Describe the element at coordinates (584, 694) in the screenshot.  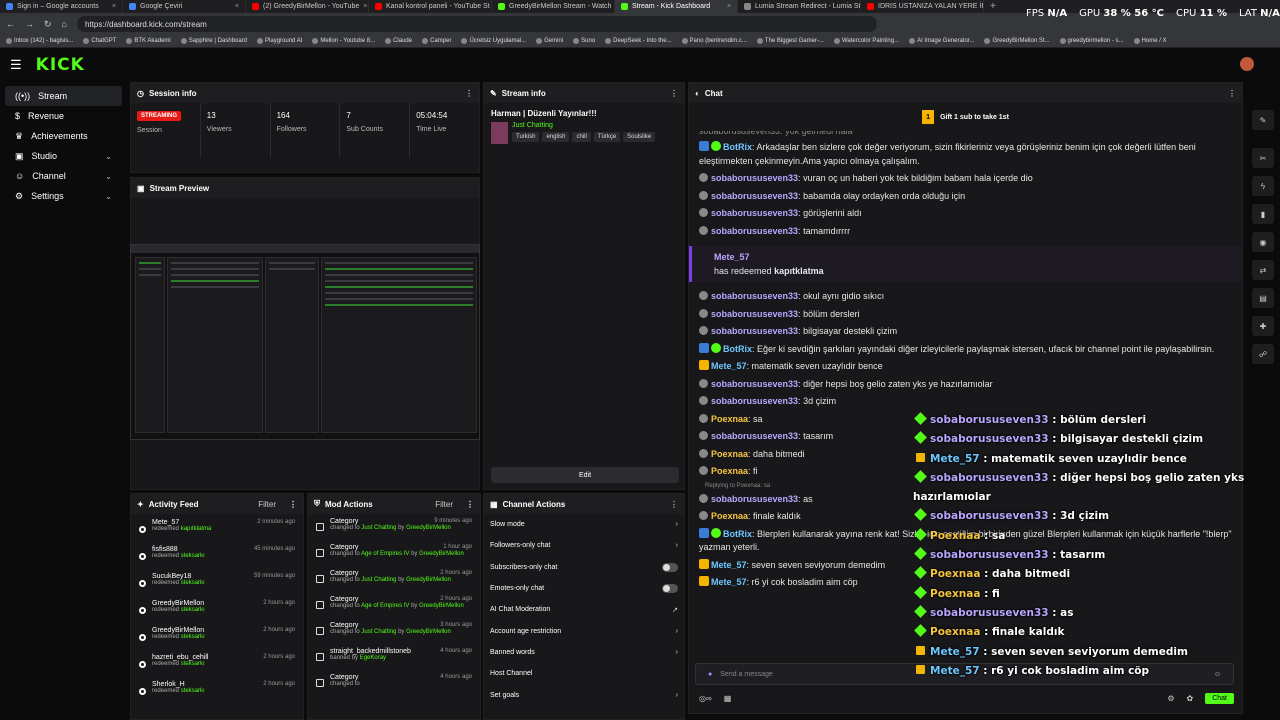
I see `channel-action-item: Set goals ›` at that location.